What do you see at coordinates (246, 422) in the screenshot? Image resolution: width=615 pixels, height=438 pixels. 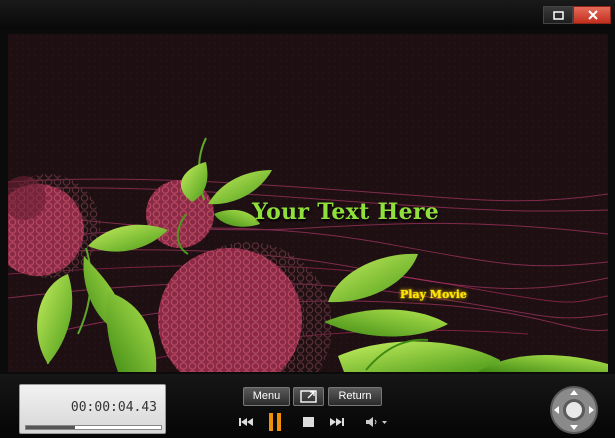 I see `previous-chapter-icon` at bounding box center [246, 422].